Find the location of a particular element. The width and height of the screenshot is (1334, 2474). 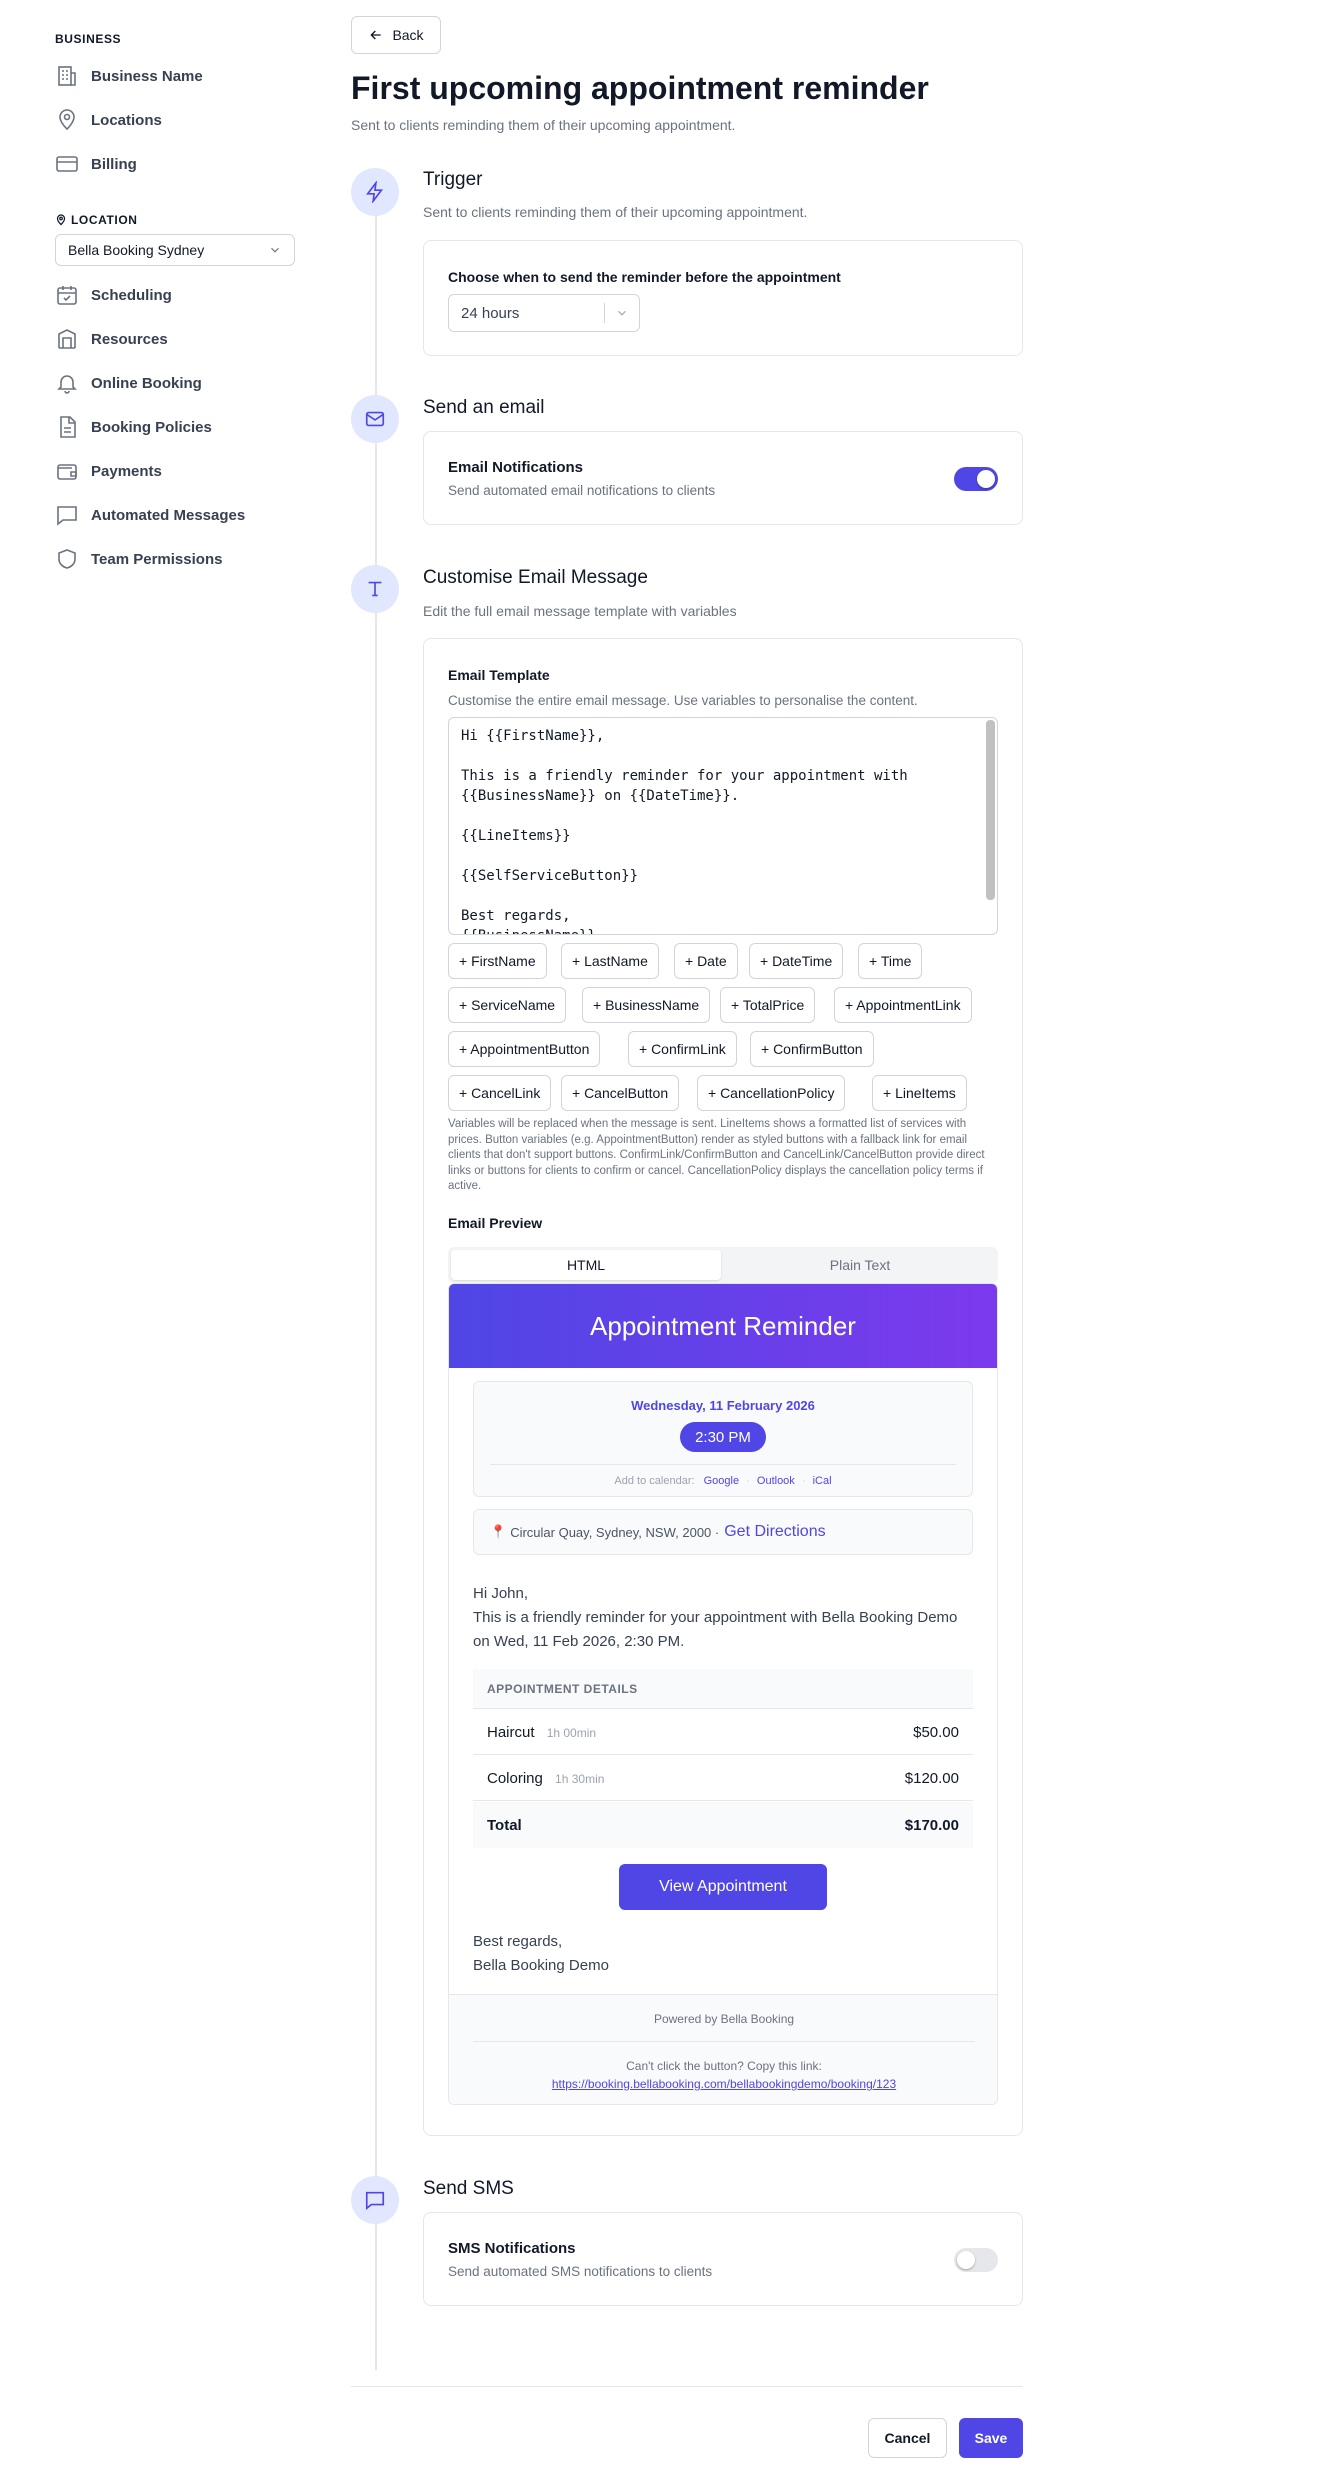

sidebar-item-locations: Locations is located at coordinates (108, 120).